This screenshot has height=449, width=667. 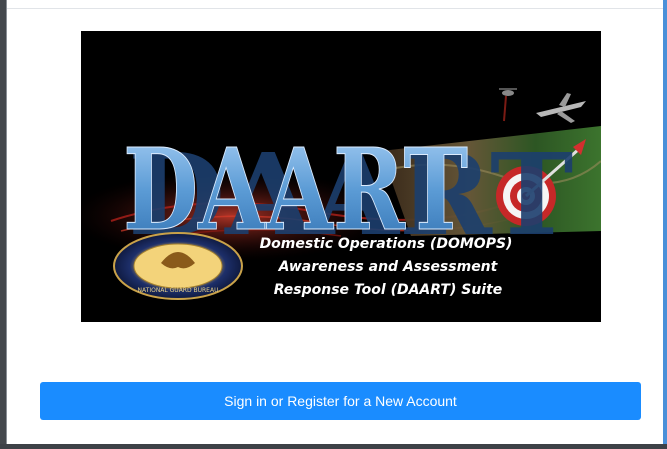 I want to click on aircraft-icon, so click(x=561, y=108).